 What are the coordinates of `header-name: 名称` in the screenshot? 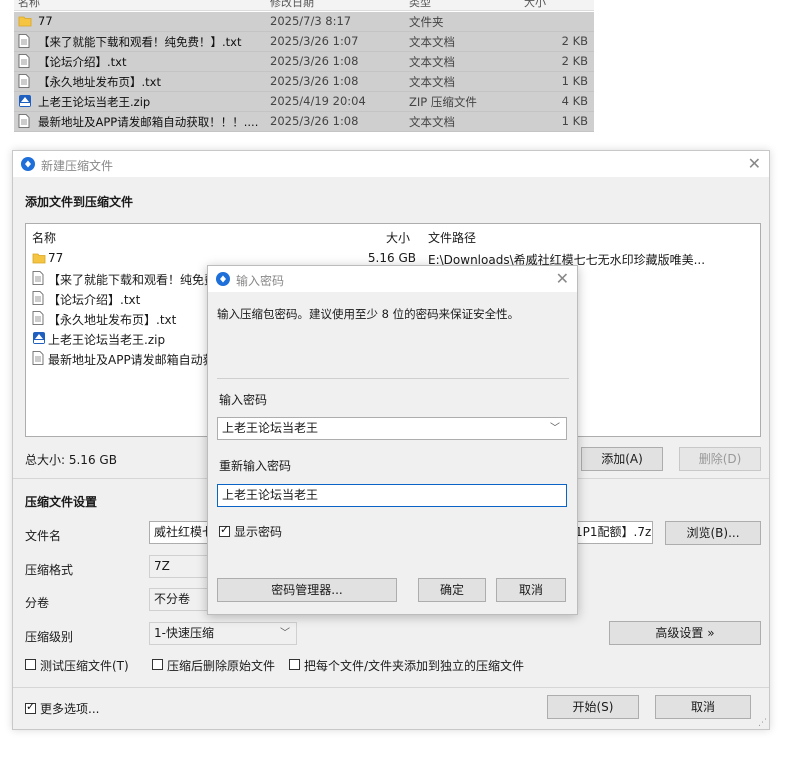 It's located at (44, 237).